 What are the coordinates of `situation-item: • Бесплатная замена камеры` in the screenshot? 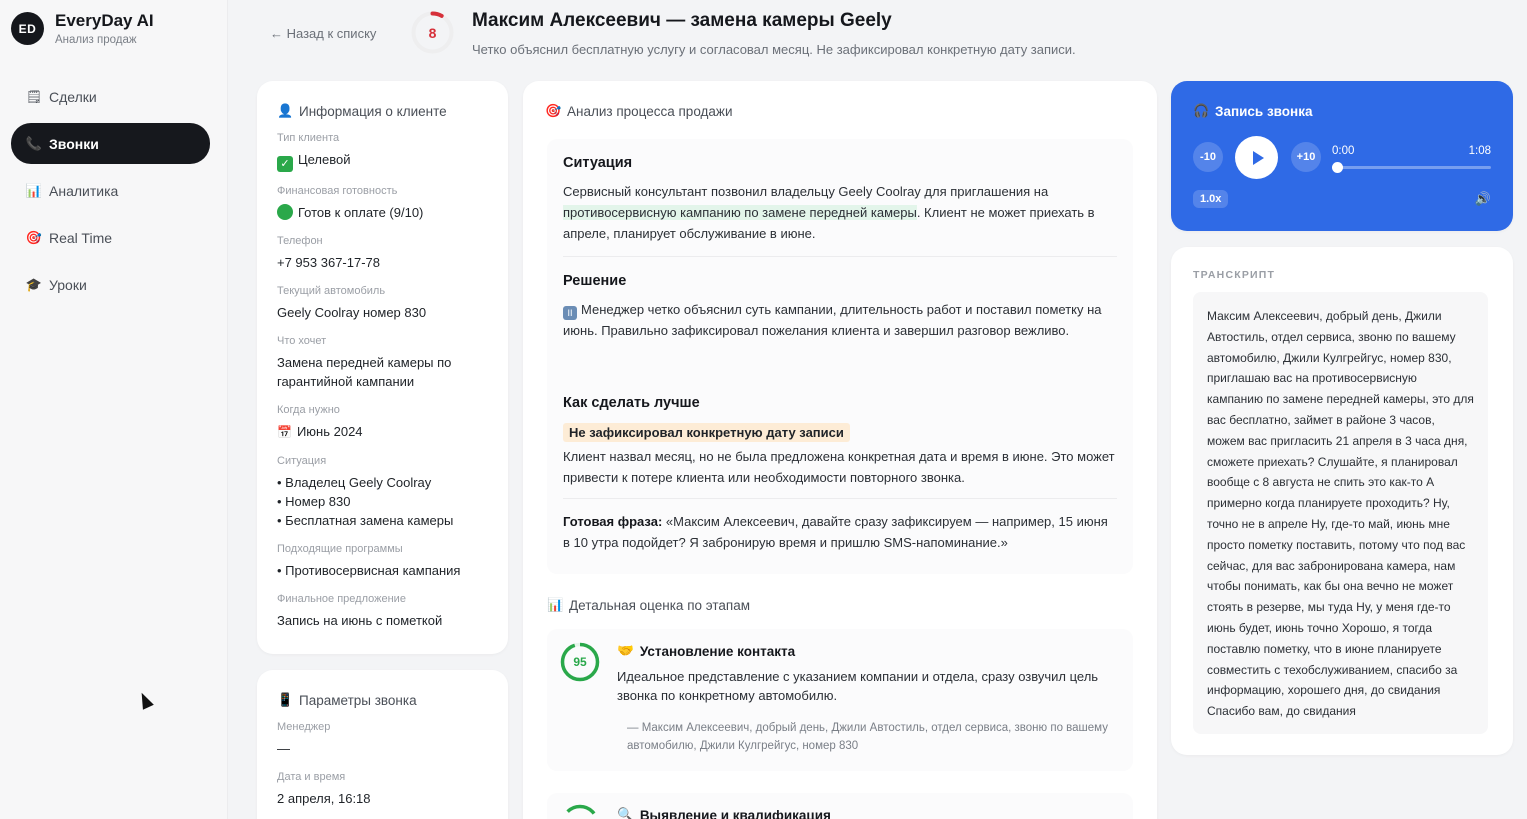 It's located at (365, 520).